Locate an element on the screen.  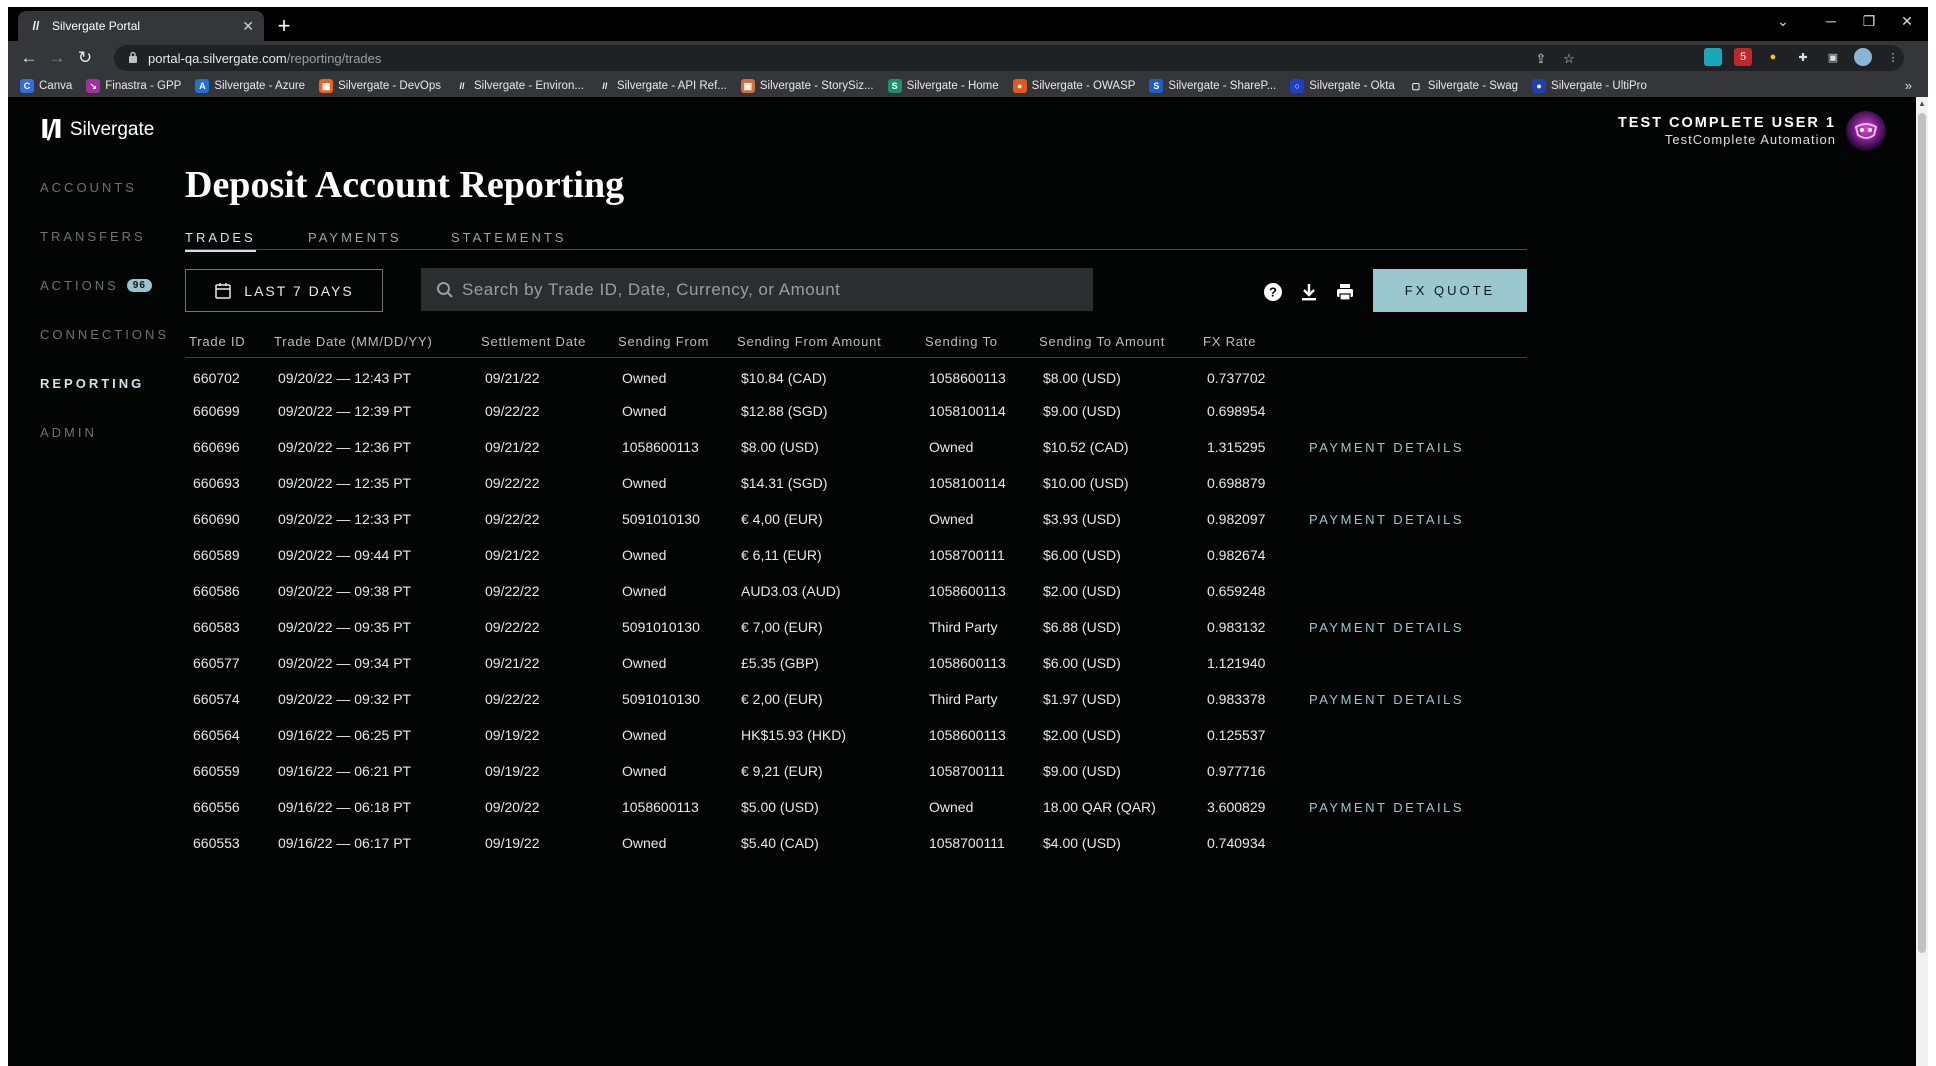
close-tab-icon: ✕ is located at coordinates (248, 26).